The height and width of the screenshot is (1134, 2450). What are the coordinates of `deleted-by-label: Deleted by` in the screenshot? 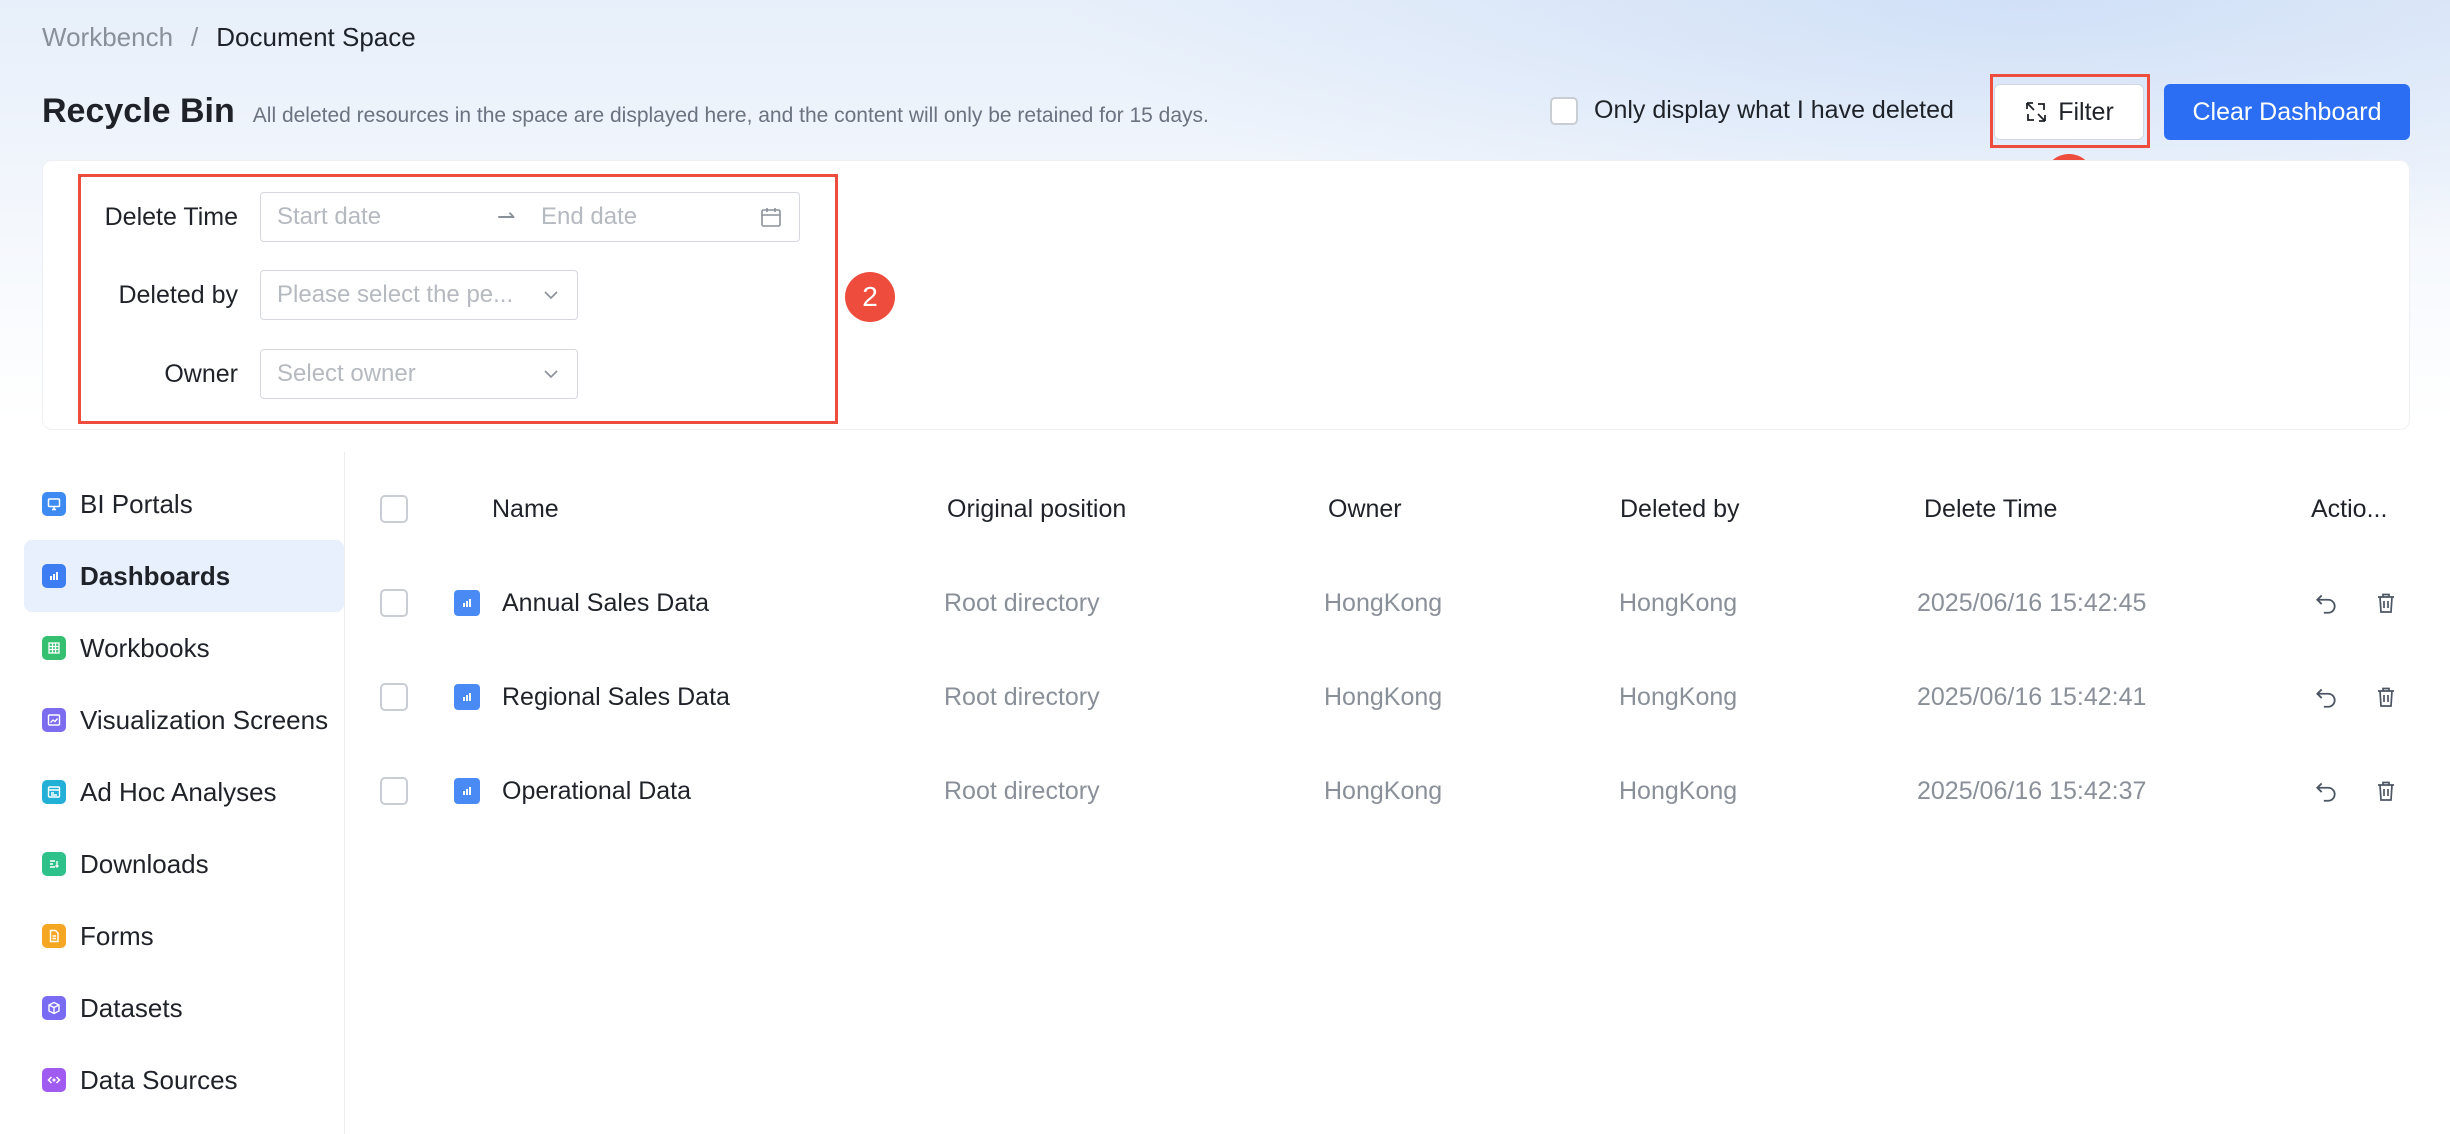 It's located at (178, 294).